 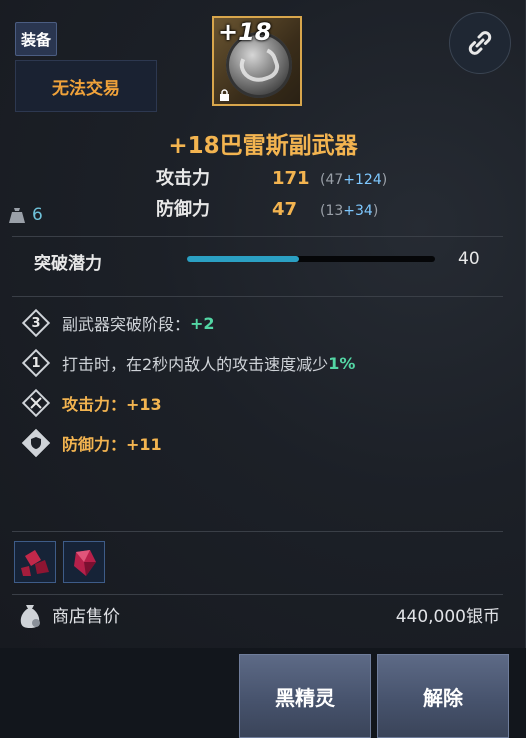 I want to click on stat-row-attack: 攻击力 171 (47+124), so click(x=271, y=178).